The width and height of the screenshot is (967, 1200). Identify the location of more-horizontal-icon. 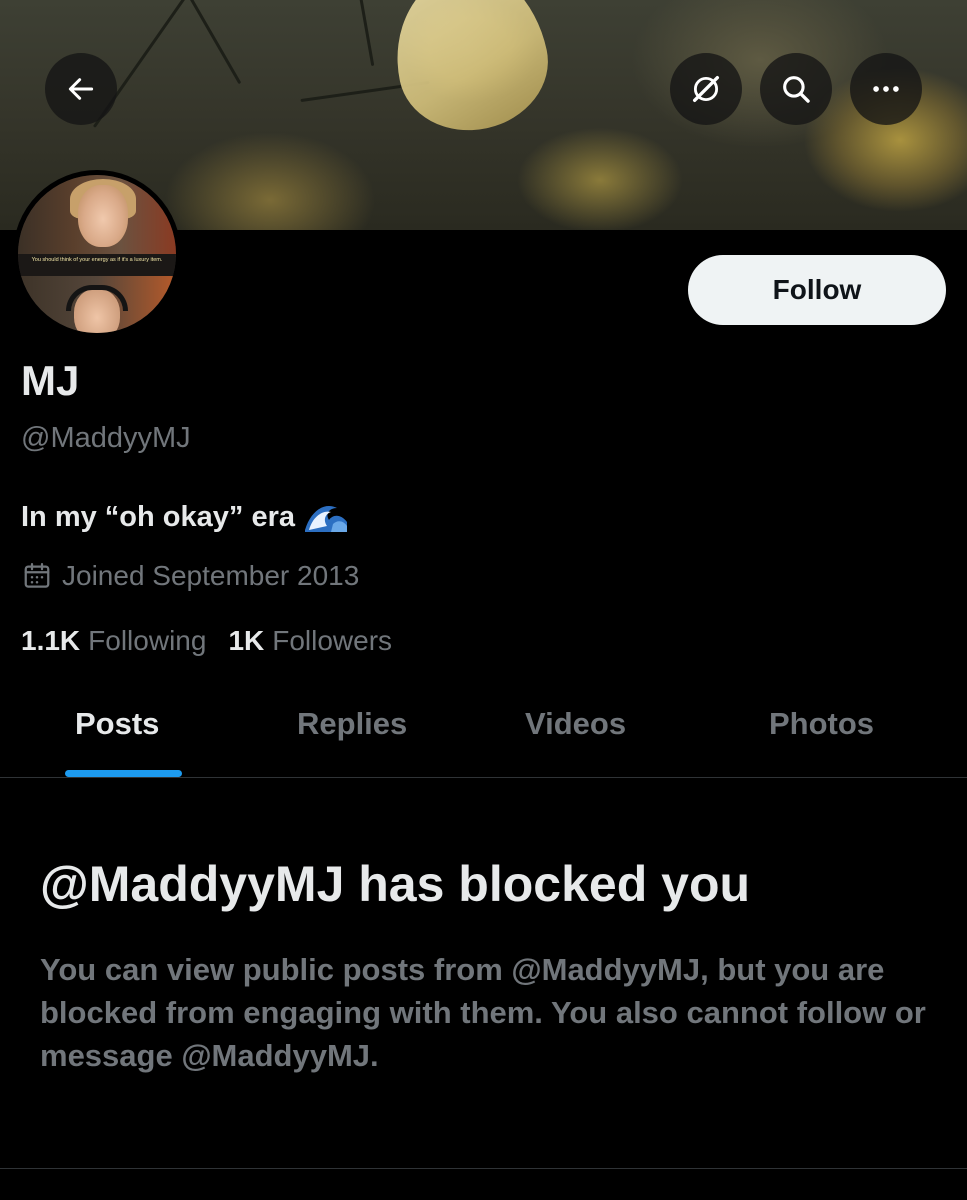
(886, 89).